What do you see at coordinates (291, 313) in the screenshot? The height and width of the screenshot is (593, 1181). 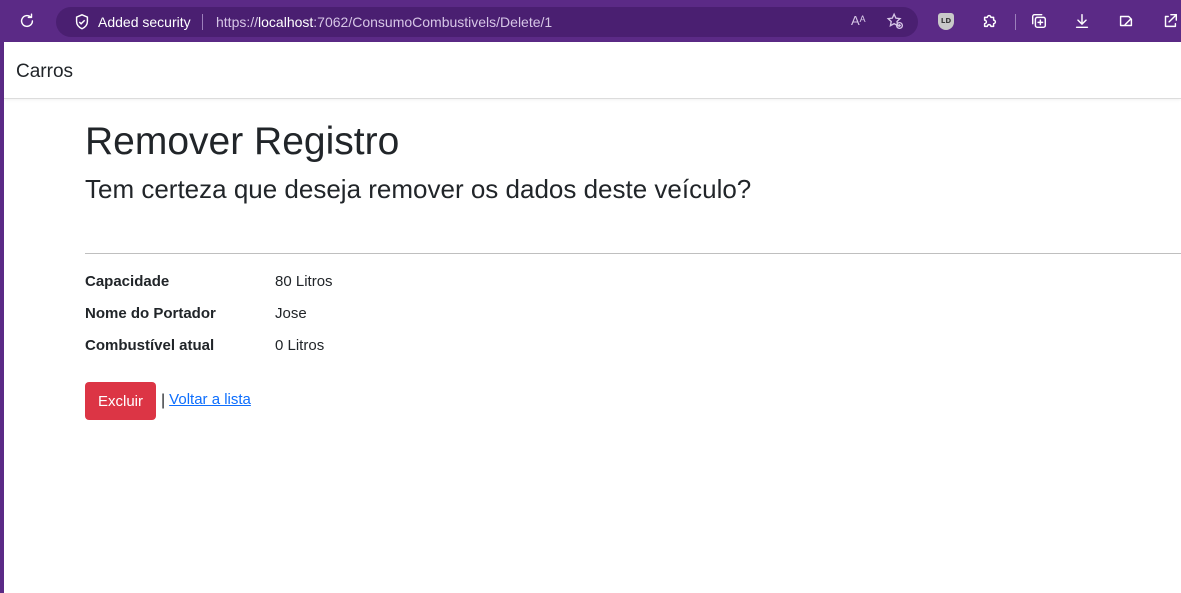 I see `detail-value: Jose` at bounding box center [291, 313].